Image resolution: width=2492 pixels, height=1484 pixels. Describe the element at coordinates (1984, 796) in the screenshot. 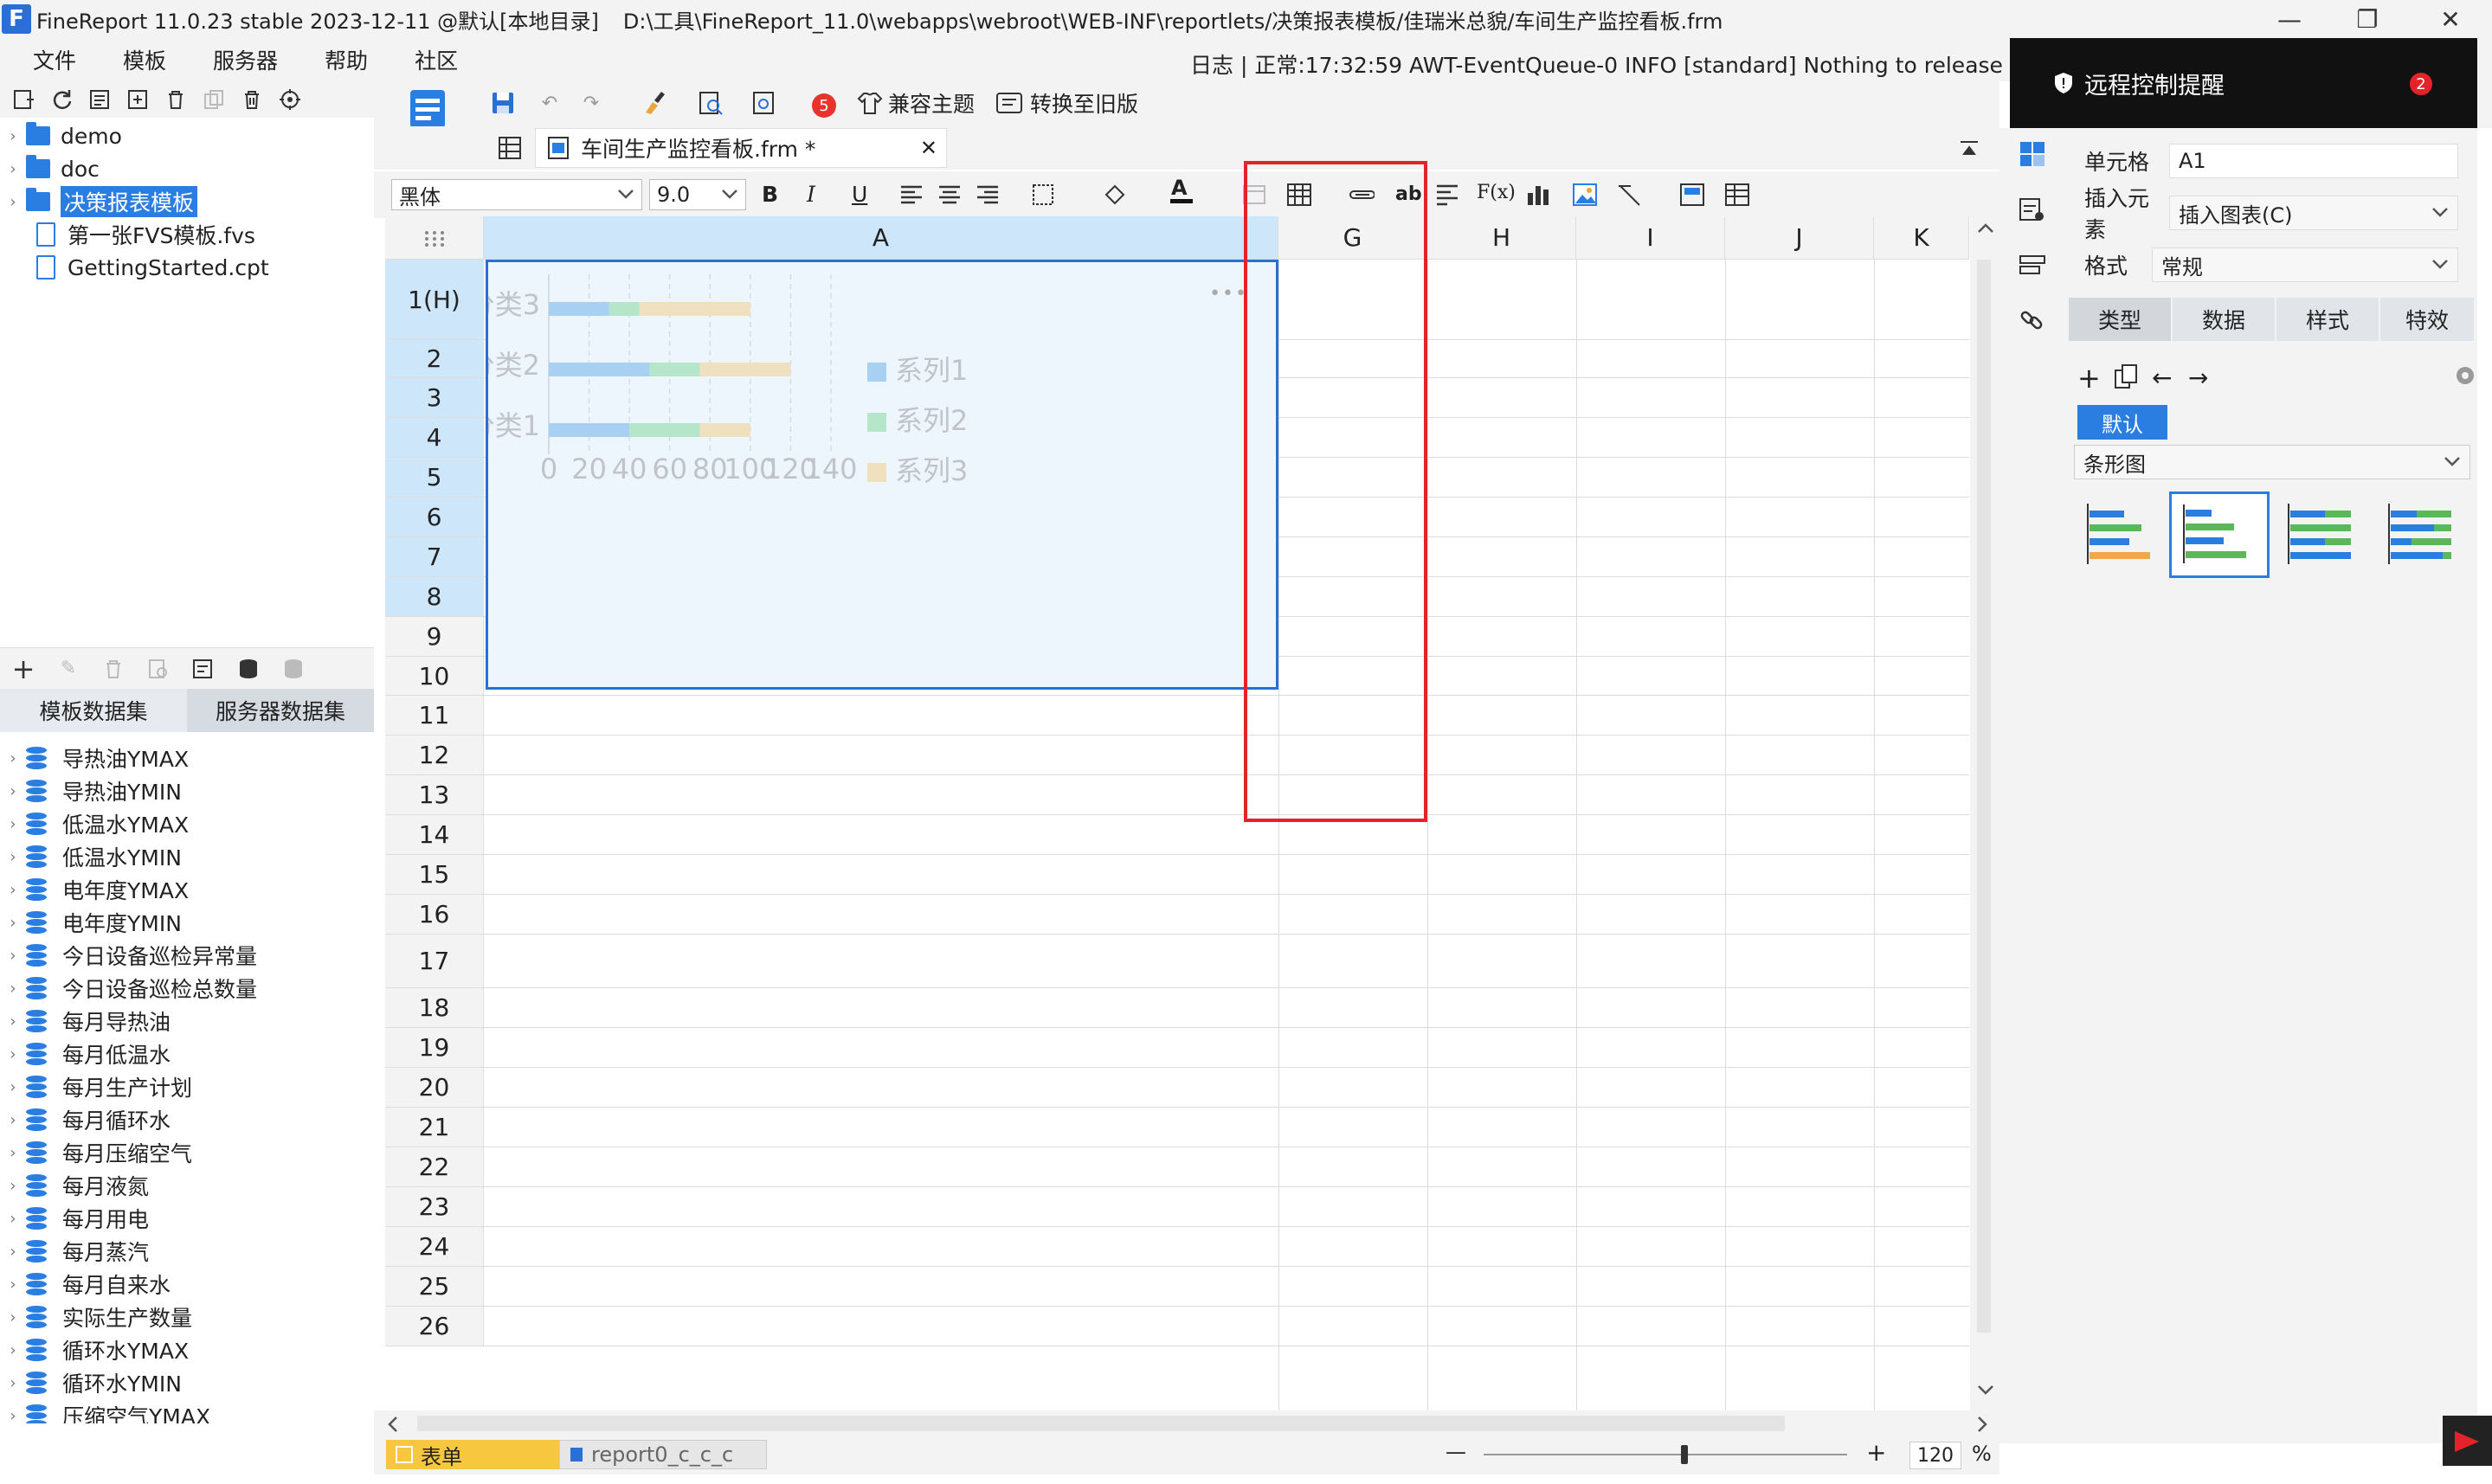

I see `scroll-thumb` at that location.